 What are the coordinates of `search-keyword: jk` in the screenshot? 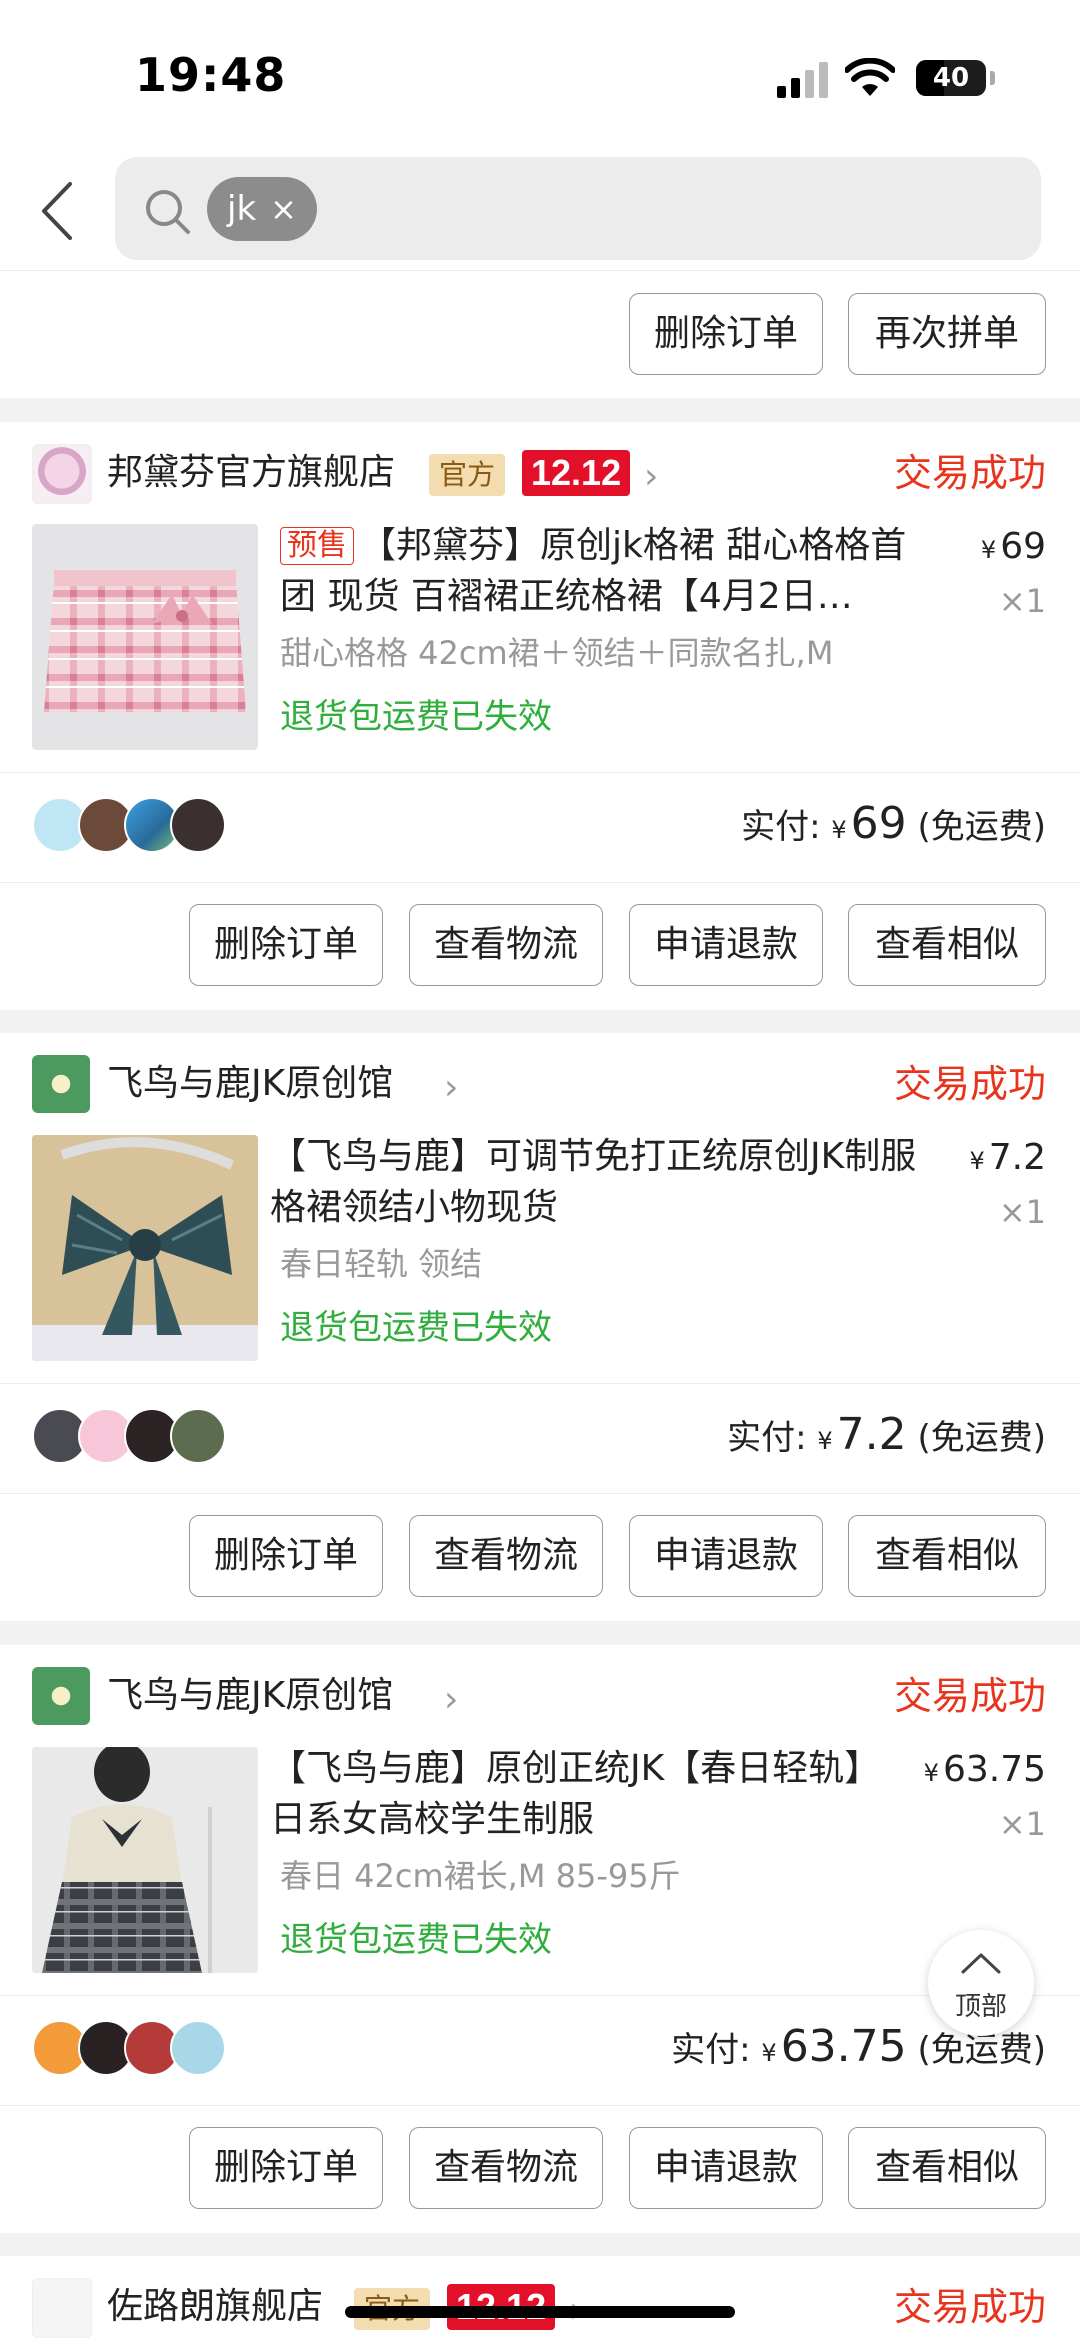 It's located at (242, 209).